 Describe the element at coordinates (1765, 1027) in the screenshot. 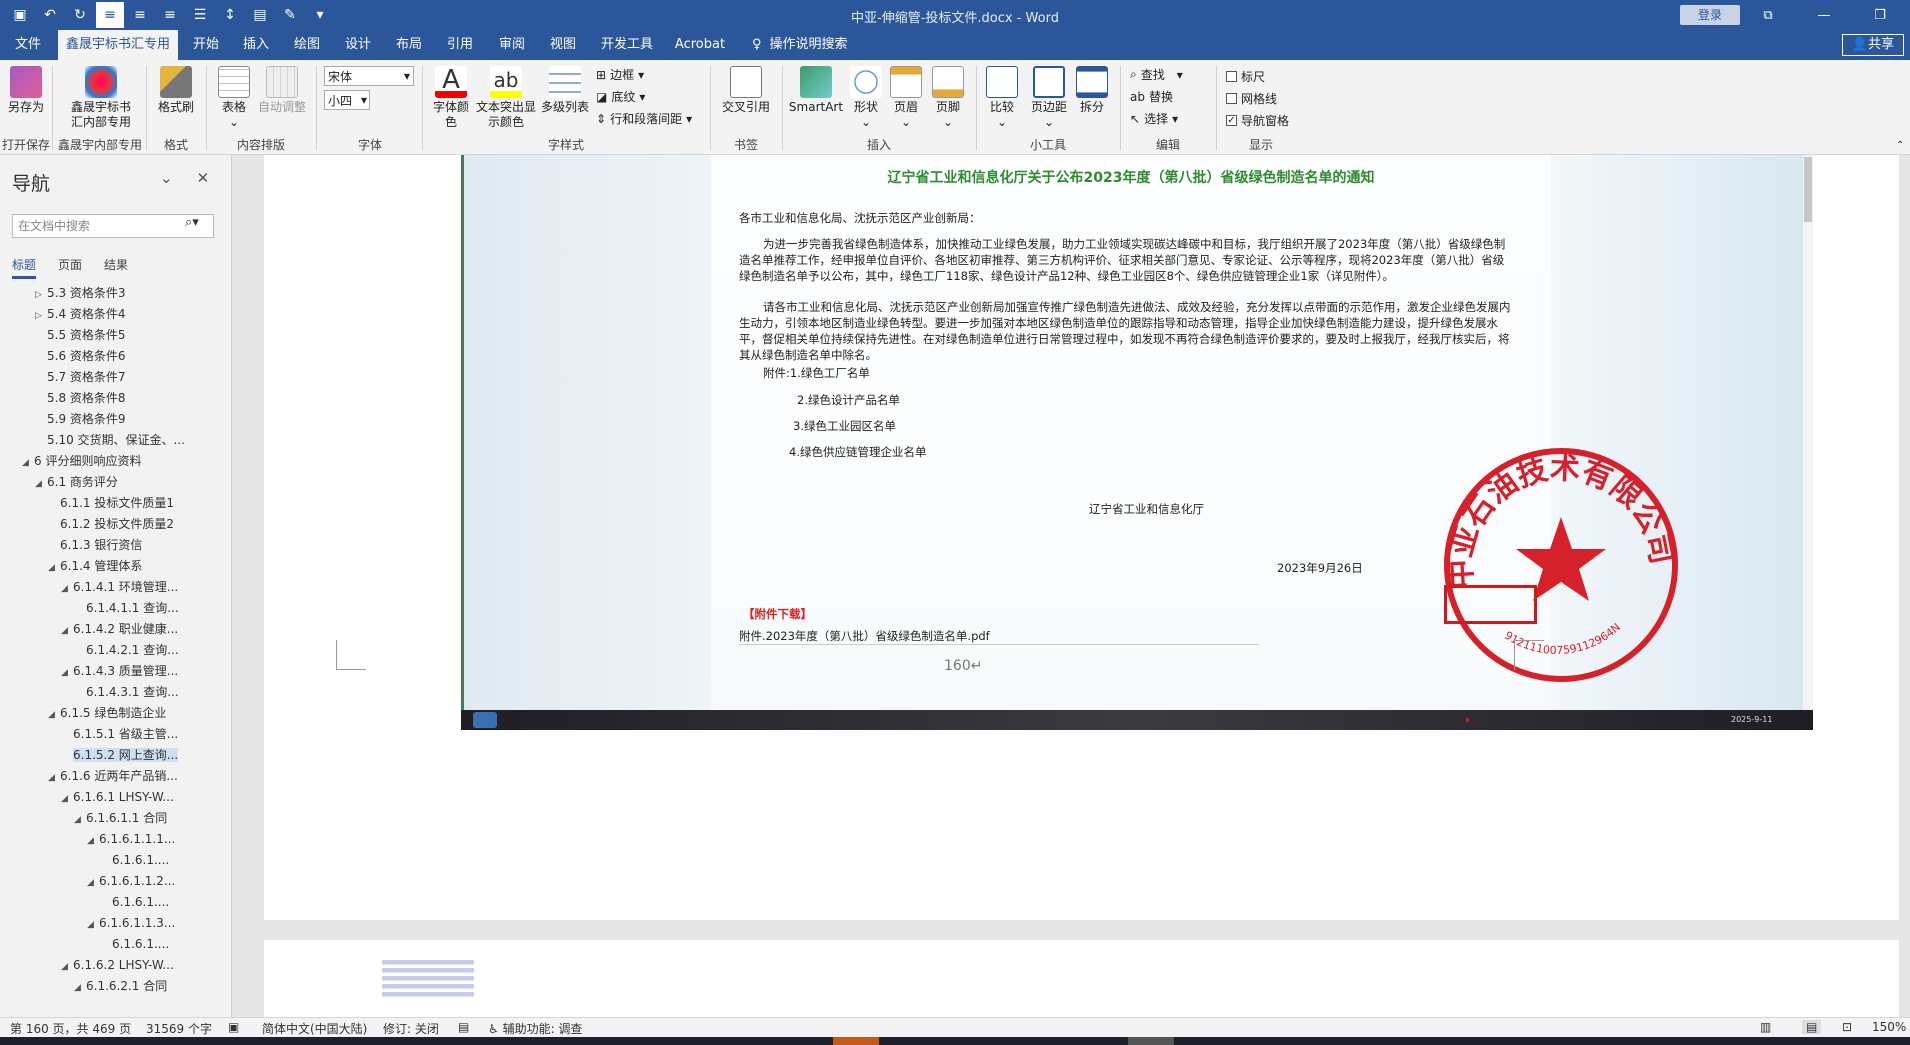

I see `read-mode-icon: ▥` at that location.